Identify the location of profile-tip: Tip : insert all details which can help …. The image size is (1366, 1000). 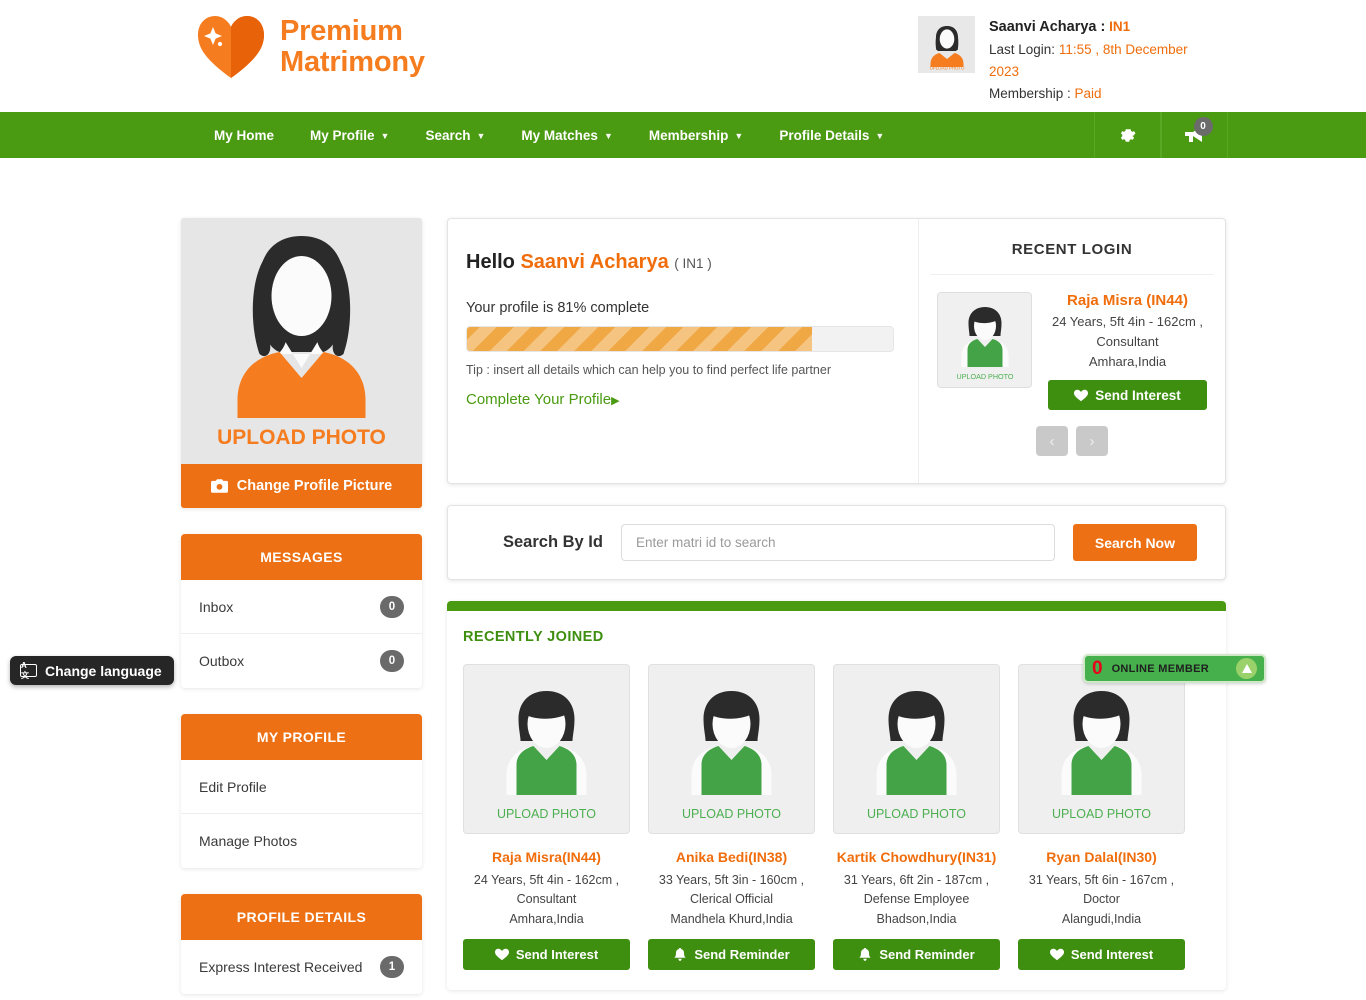
(649, 370).